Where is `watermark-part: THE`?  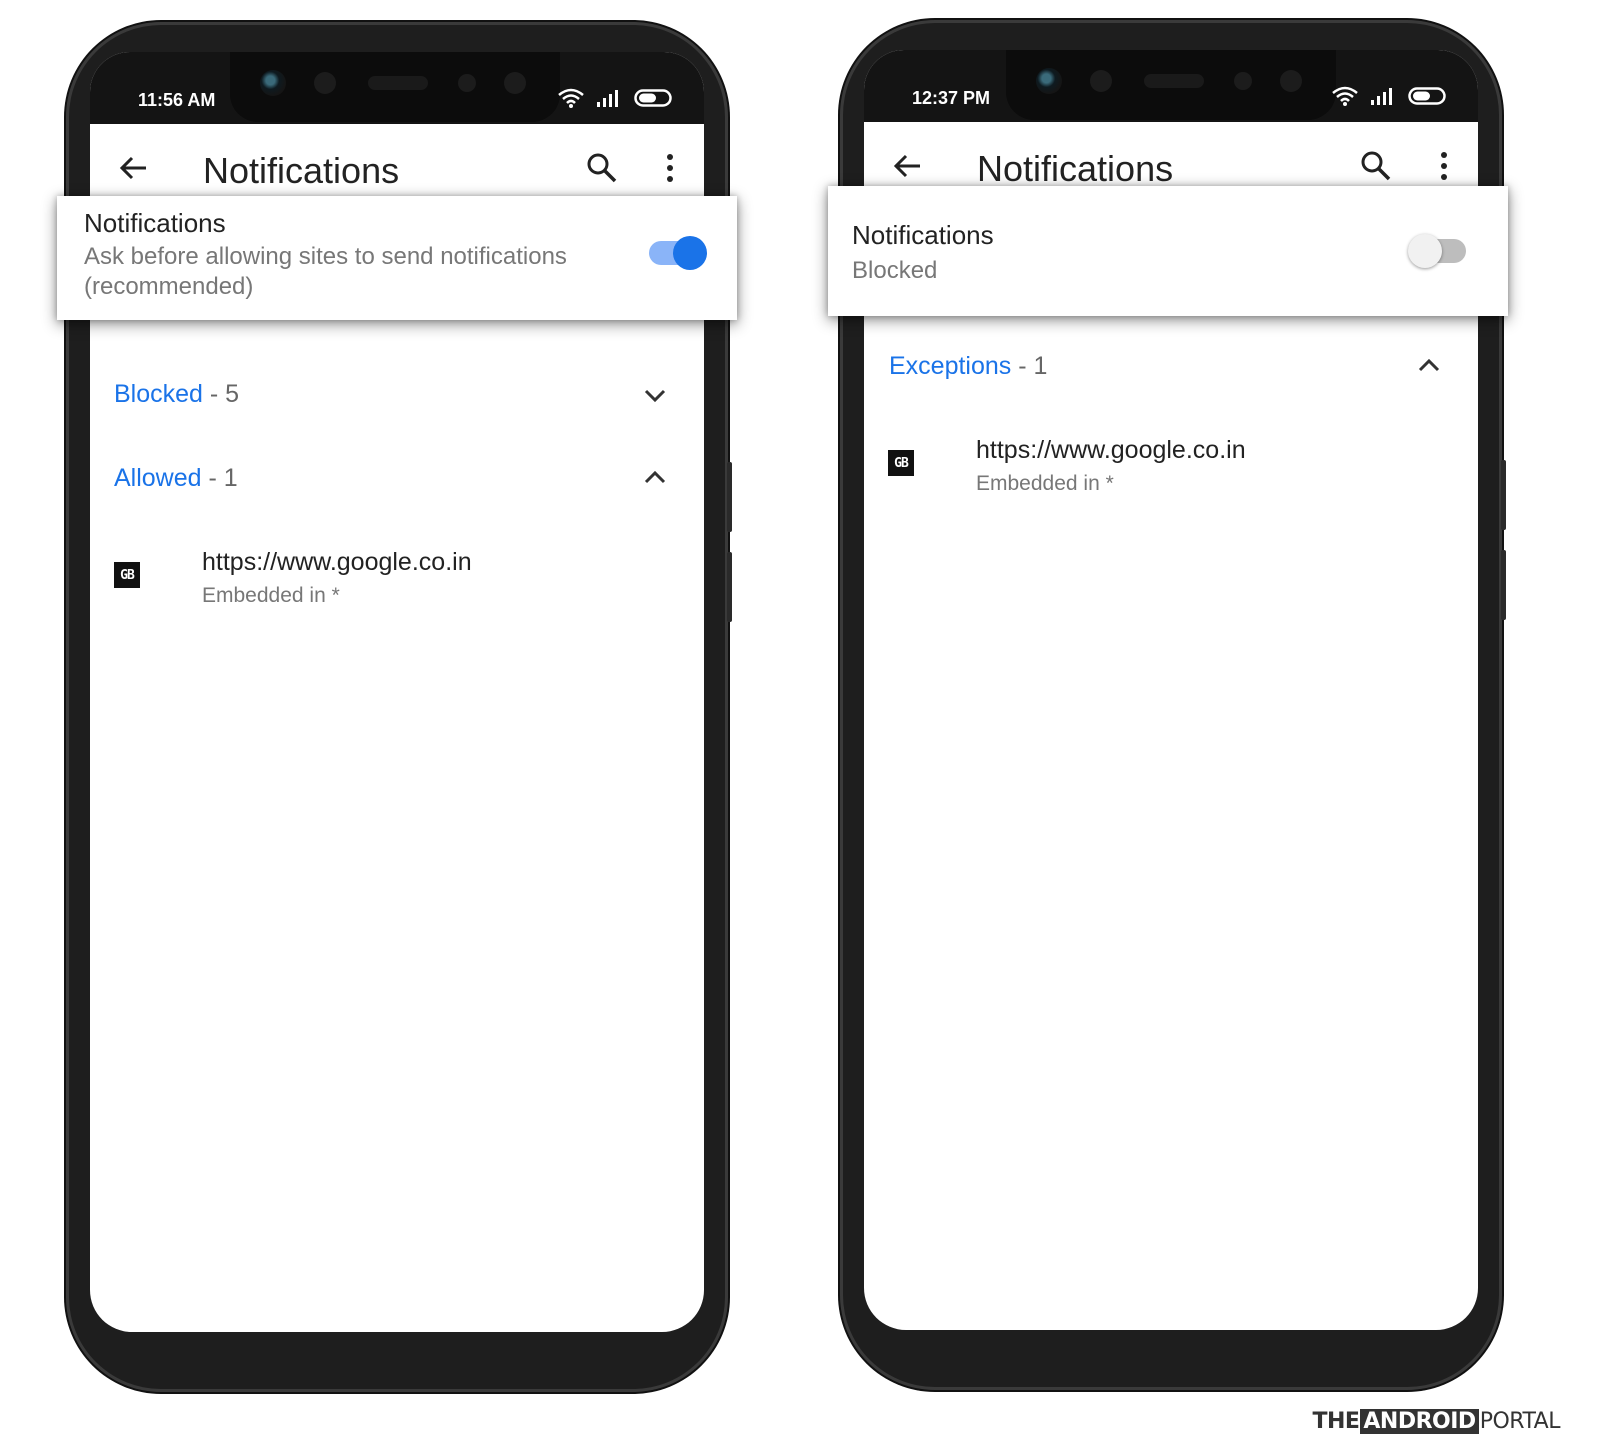 watermark-part: THE is located at coordinates (1336, 1421).